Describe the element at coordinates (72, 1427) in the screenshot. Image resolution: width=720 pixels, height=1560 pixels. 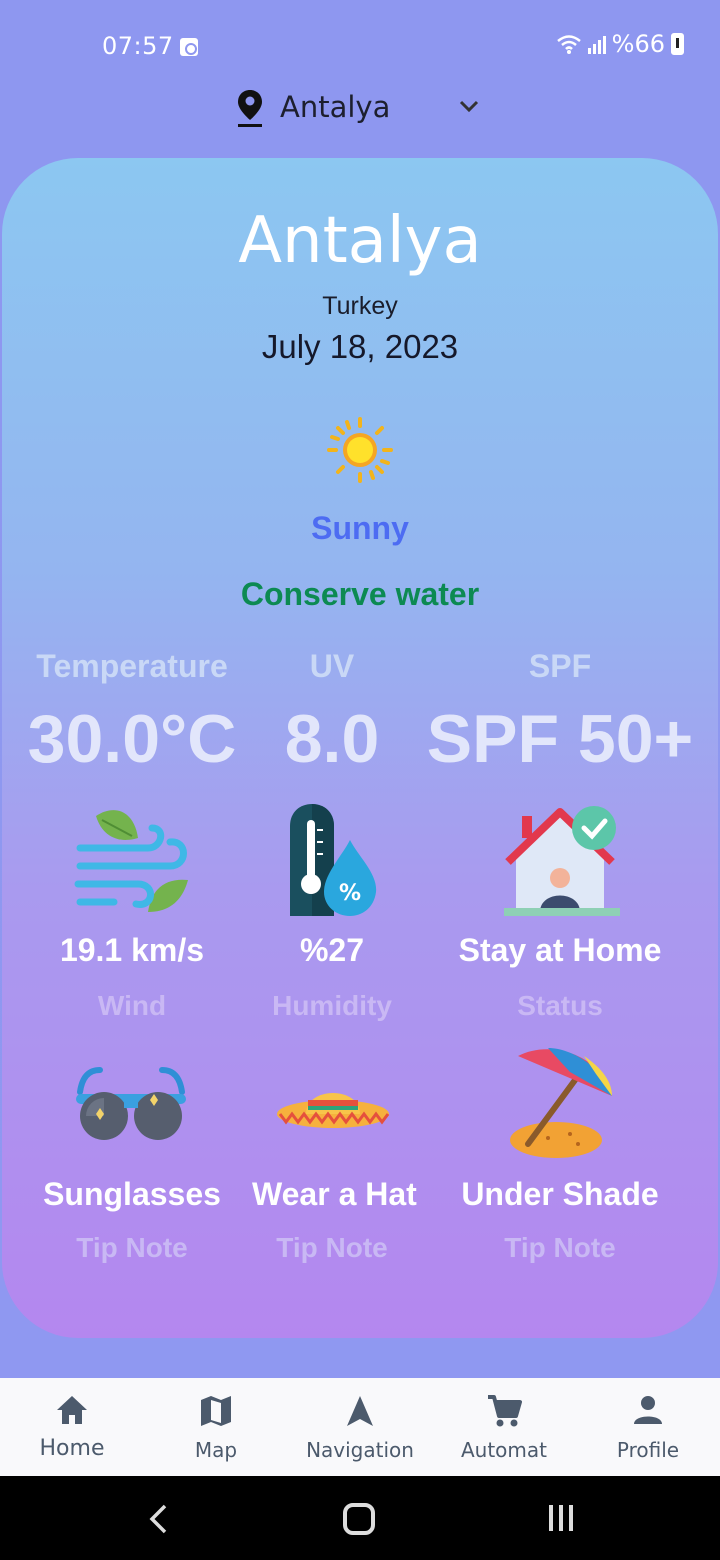
I see `nav-home: Home` at that location.